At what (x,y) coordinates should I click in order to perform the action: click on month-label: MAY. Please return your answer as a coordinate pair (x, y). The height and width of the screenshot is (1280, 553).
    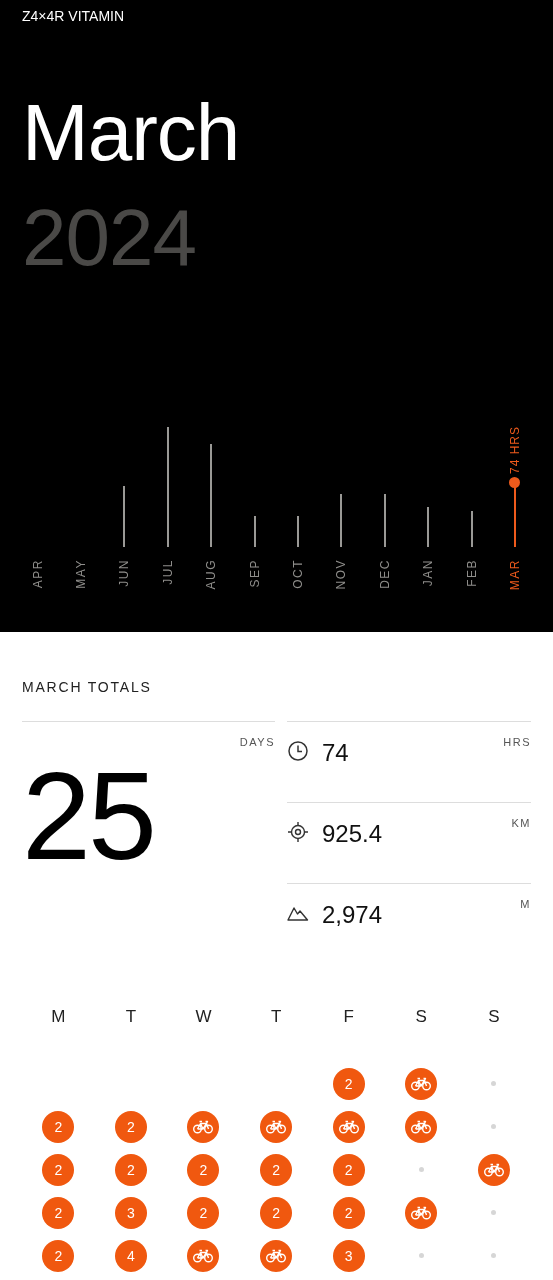
    Looking at the image, I should click on (81, 573).